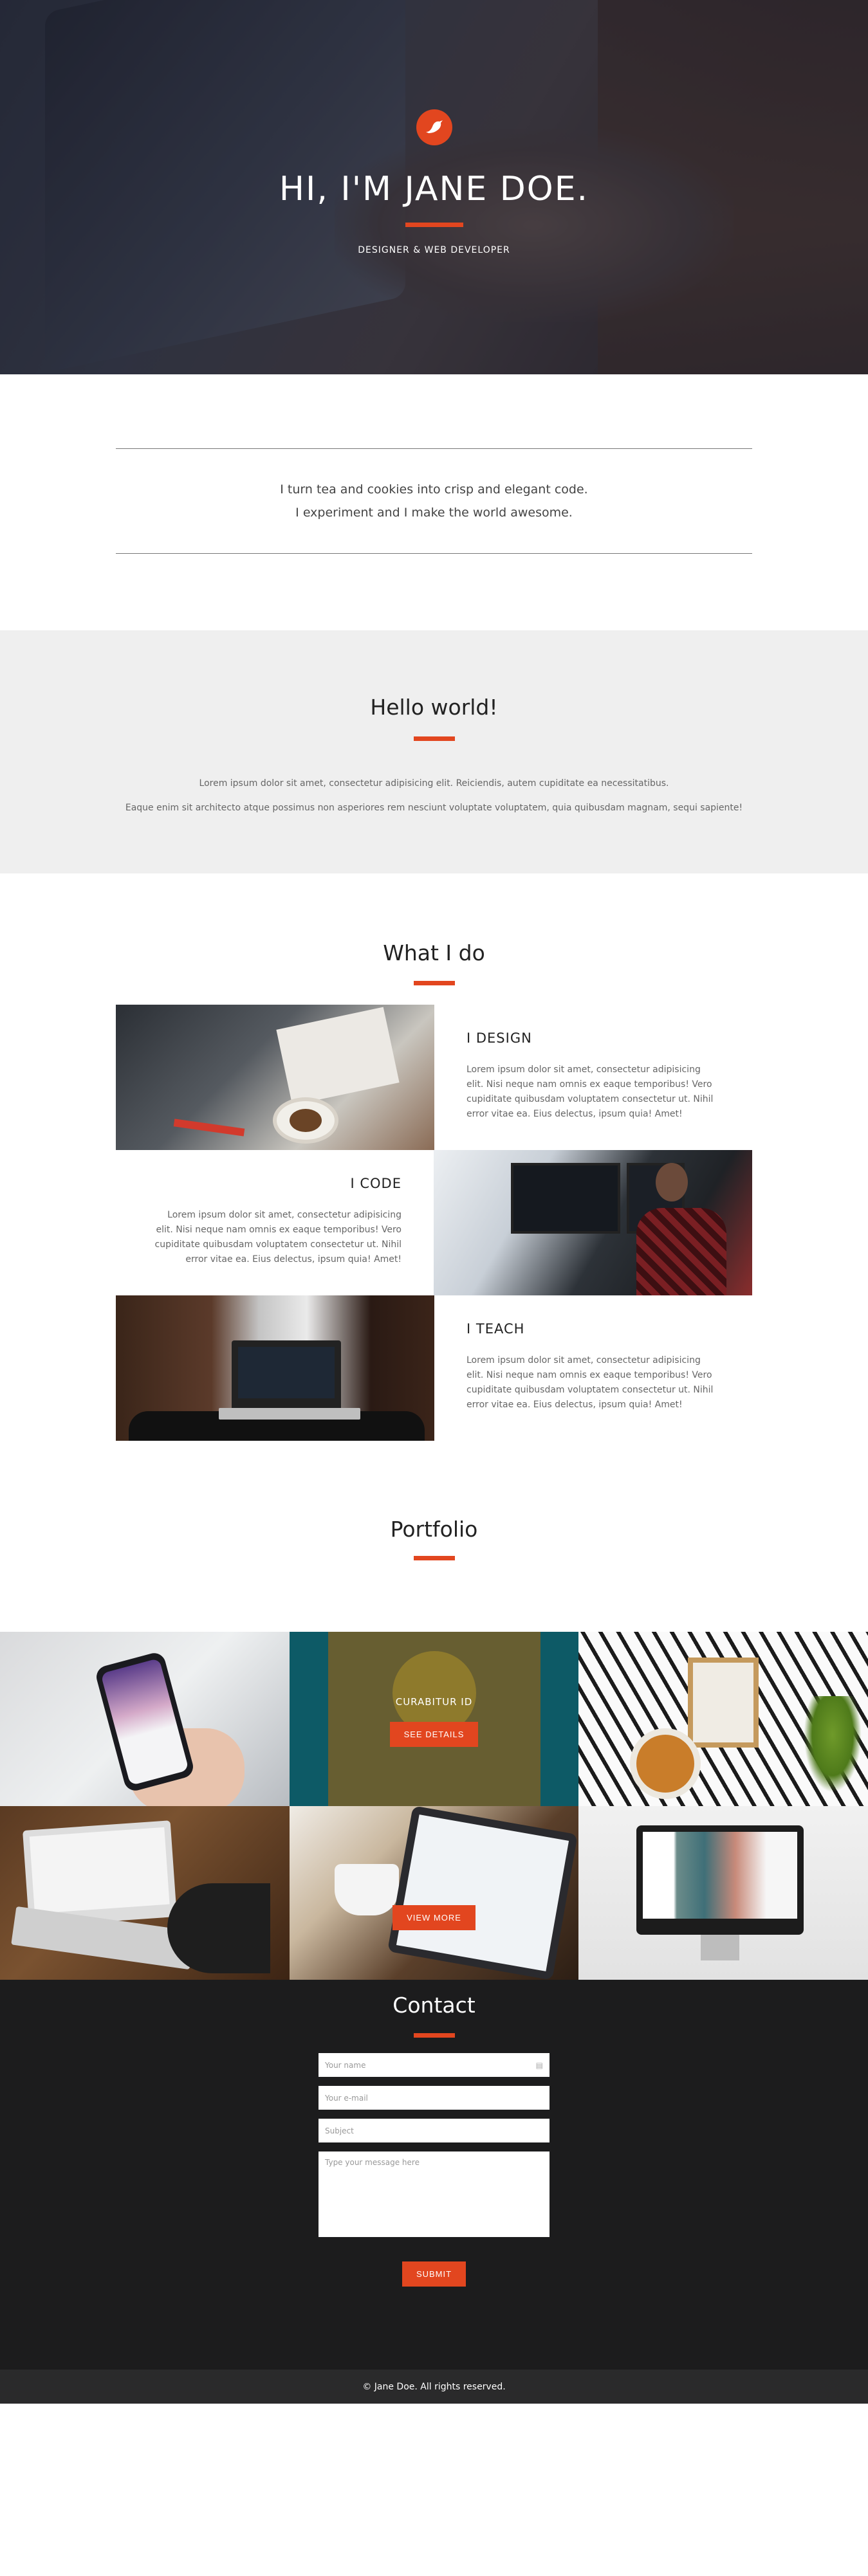  I want to click on portfolio-accent-bar, so click(434, 1558).